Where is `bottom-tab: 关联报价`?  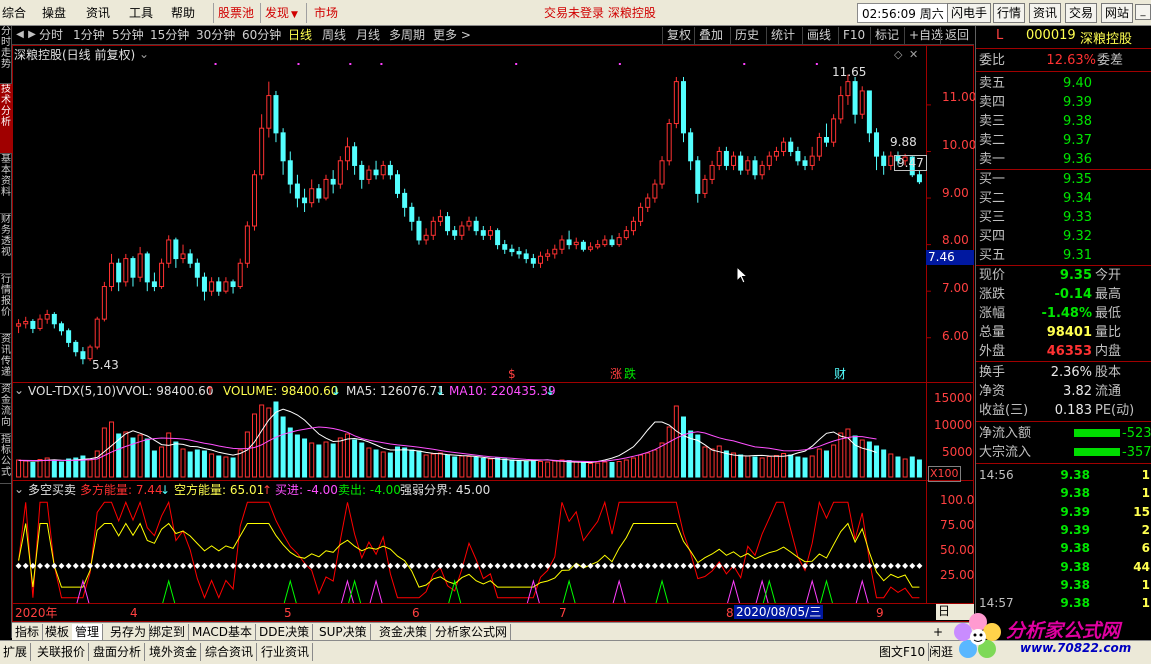 bottom-tab: 关联报价 is located at coordinates (62, 652).